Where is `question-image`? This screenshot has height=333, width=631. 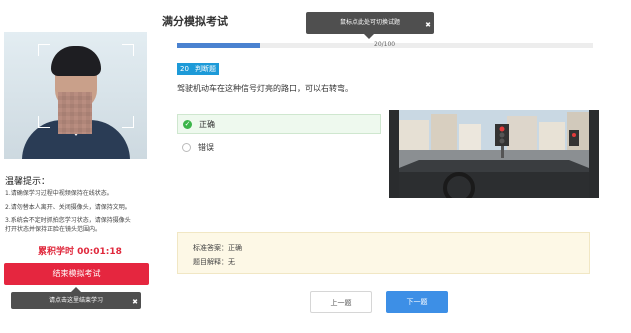
question-image is located at coordinates (494, 154).